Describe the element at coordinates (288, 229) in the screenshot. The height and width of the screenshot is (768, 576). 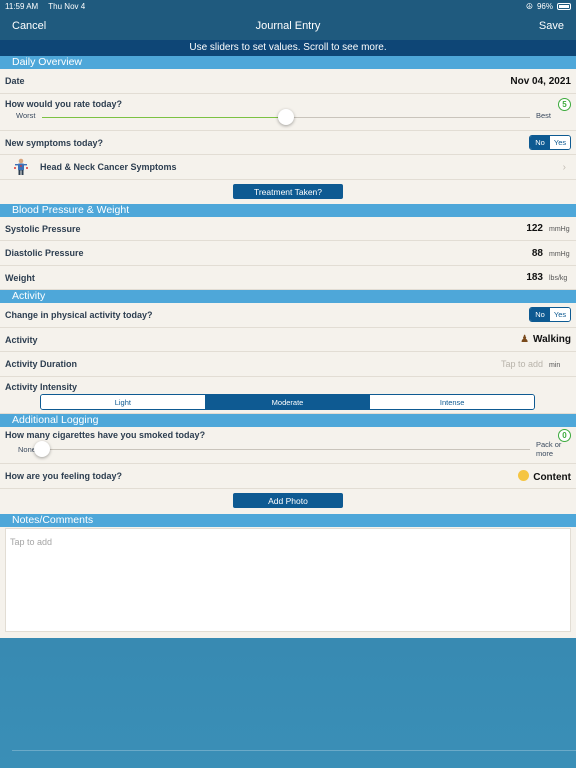
I see `systolic-row: Systolic Pressure 122 mmHg` at that location.